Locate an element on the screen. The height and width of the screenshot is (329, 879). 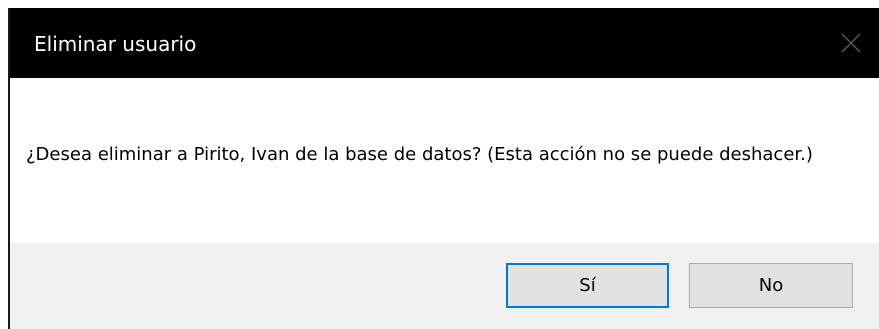
yes-button: Sí is located at coordinates (587, 285).